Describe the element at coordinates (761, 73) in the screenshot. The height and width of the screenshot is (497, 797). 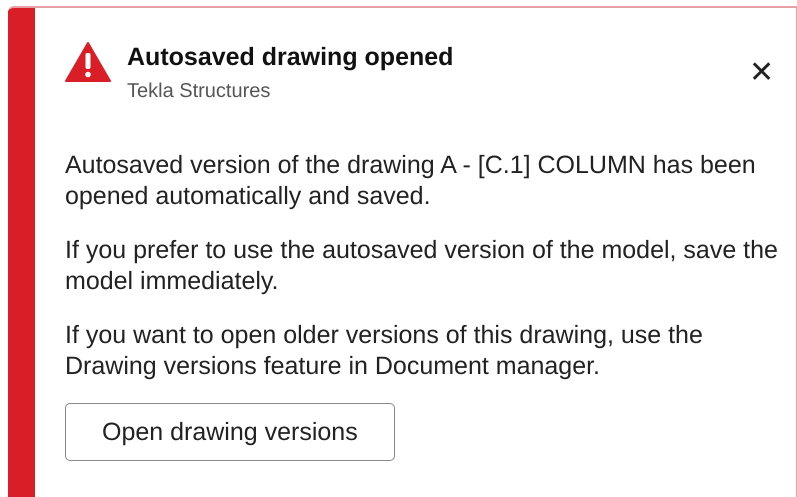
I see `close-button: ✕` at that location.